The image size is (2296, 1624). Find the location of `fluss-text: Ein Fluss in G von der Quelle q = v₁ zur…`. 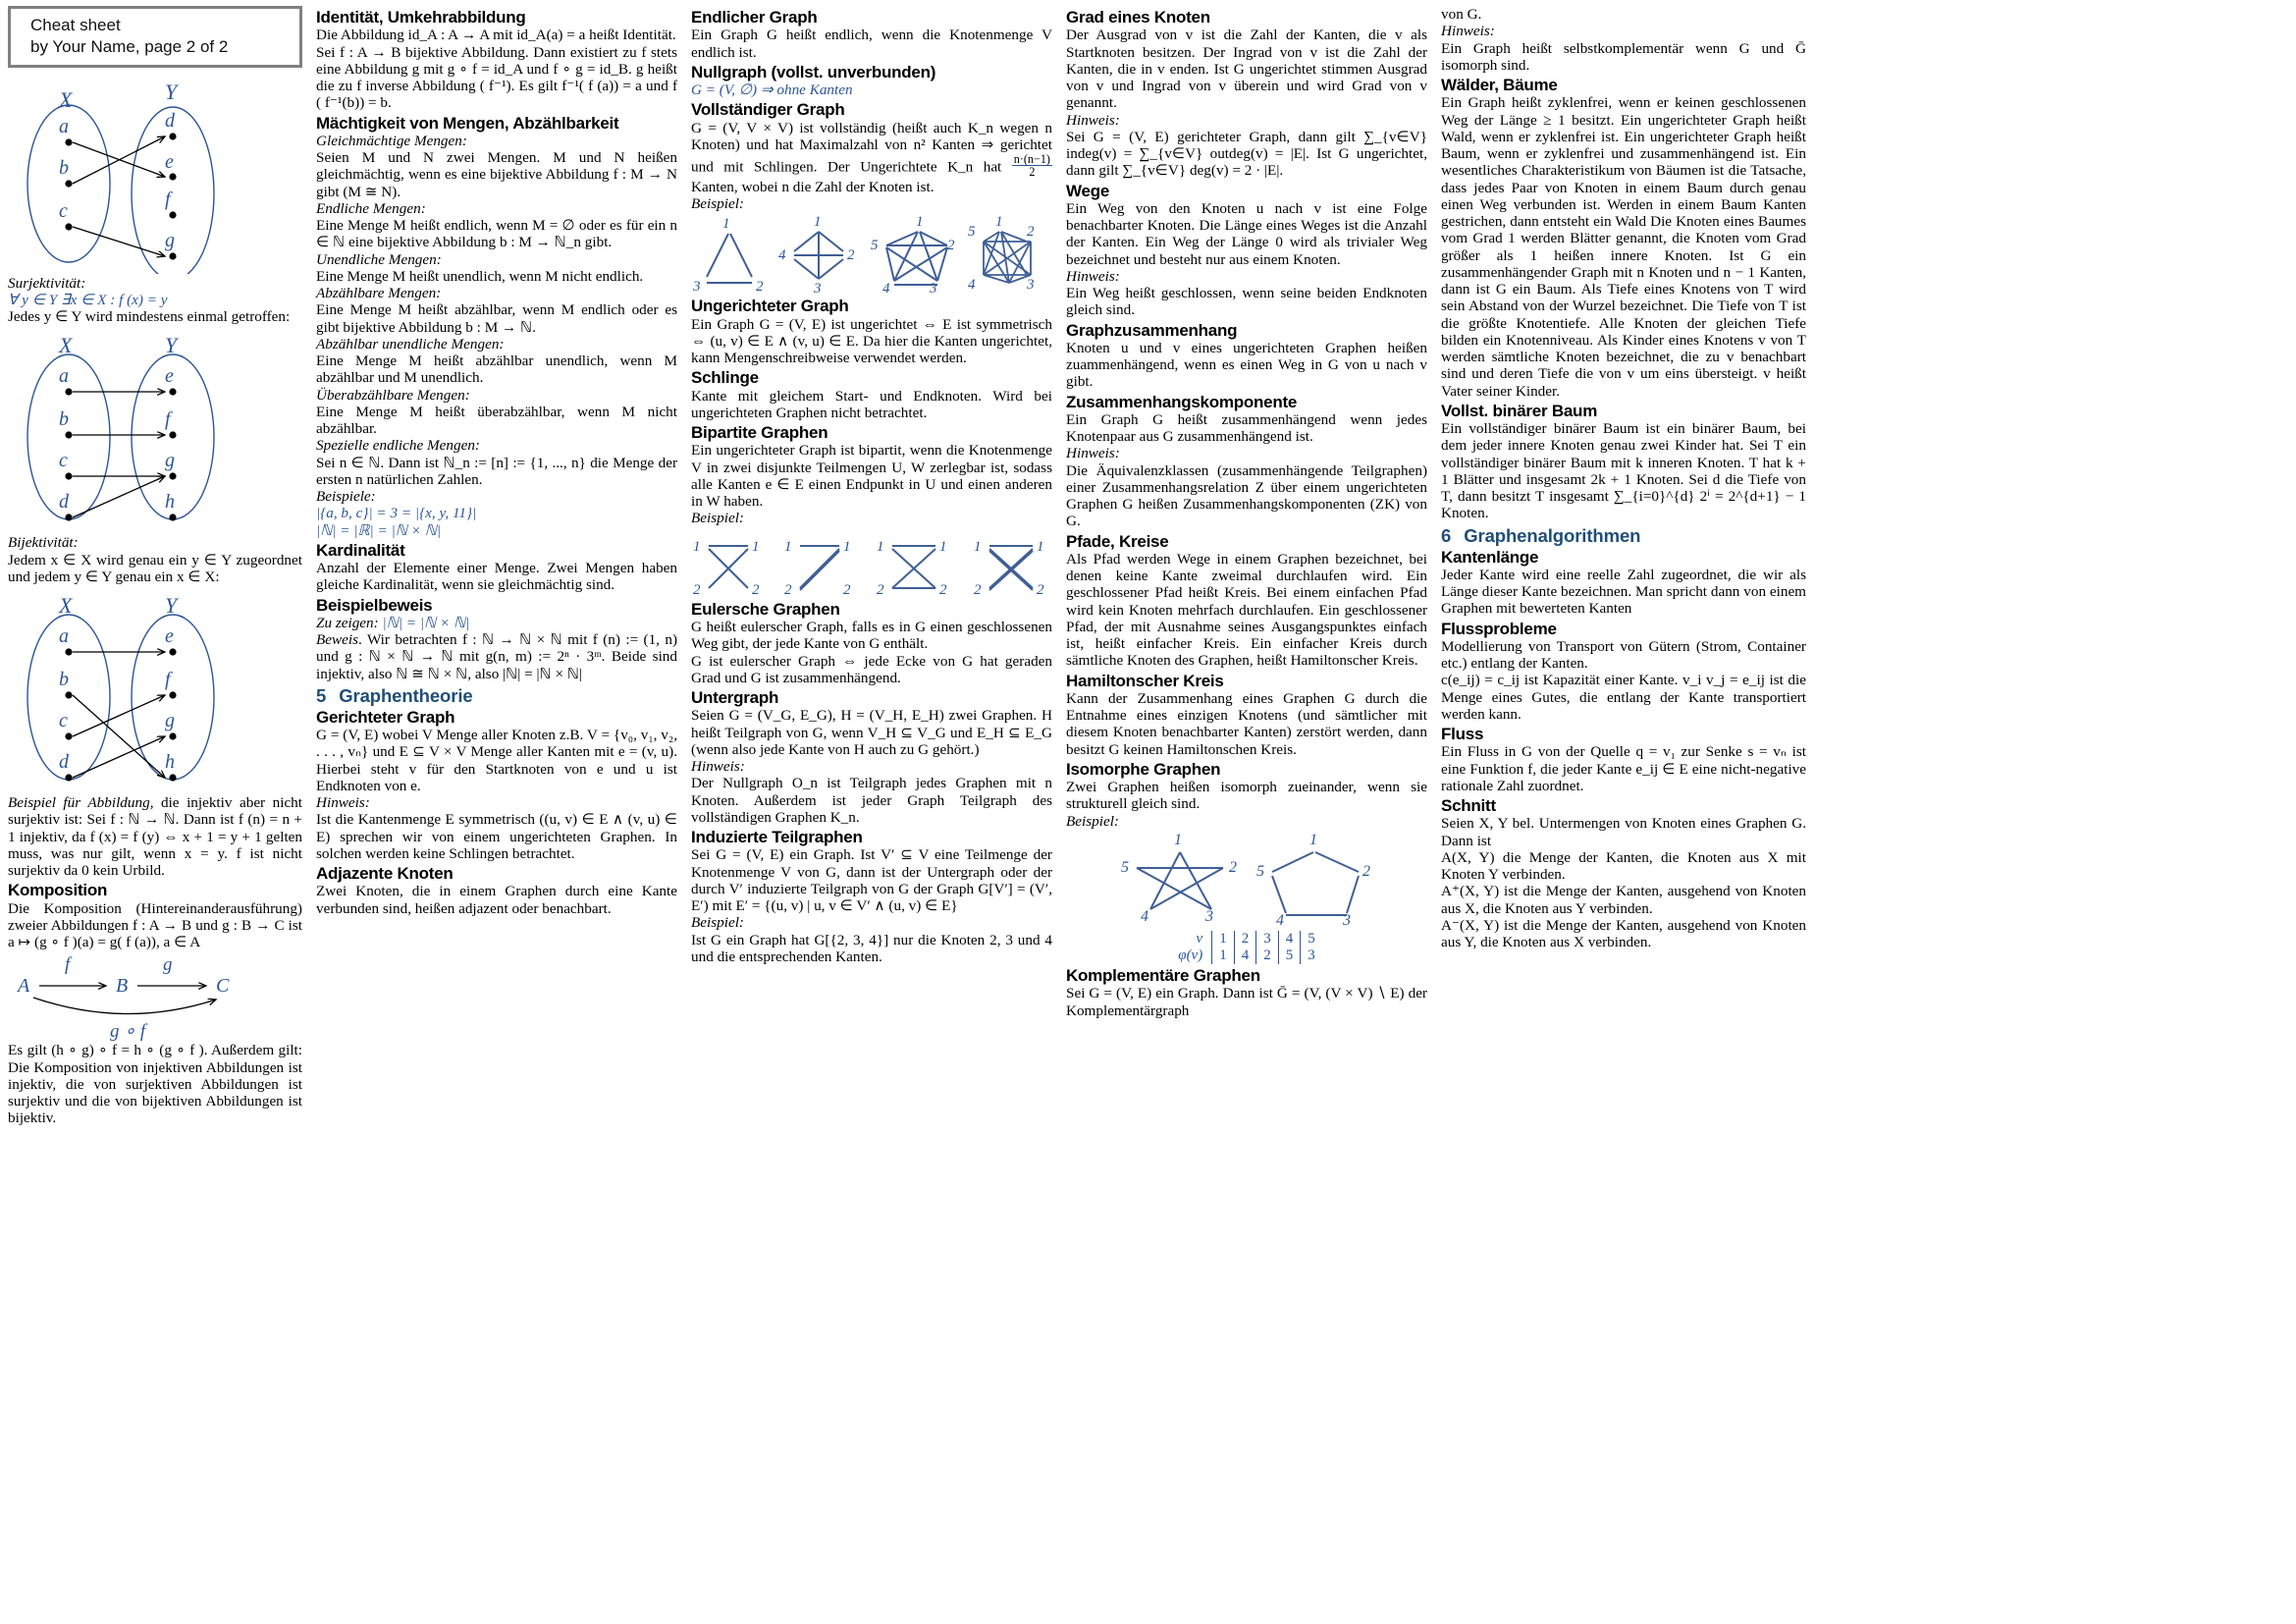

fluss-text: Ein Fluss in G von der Quelle q = v₁ zur… is located at coordinates (1623, 768).